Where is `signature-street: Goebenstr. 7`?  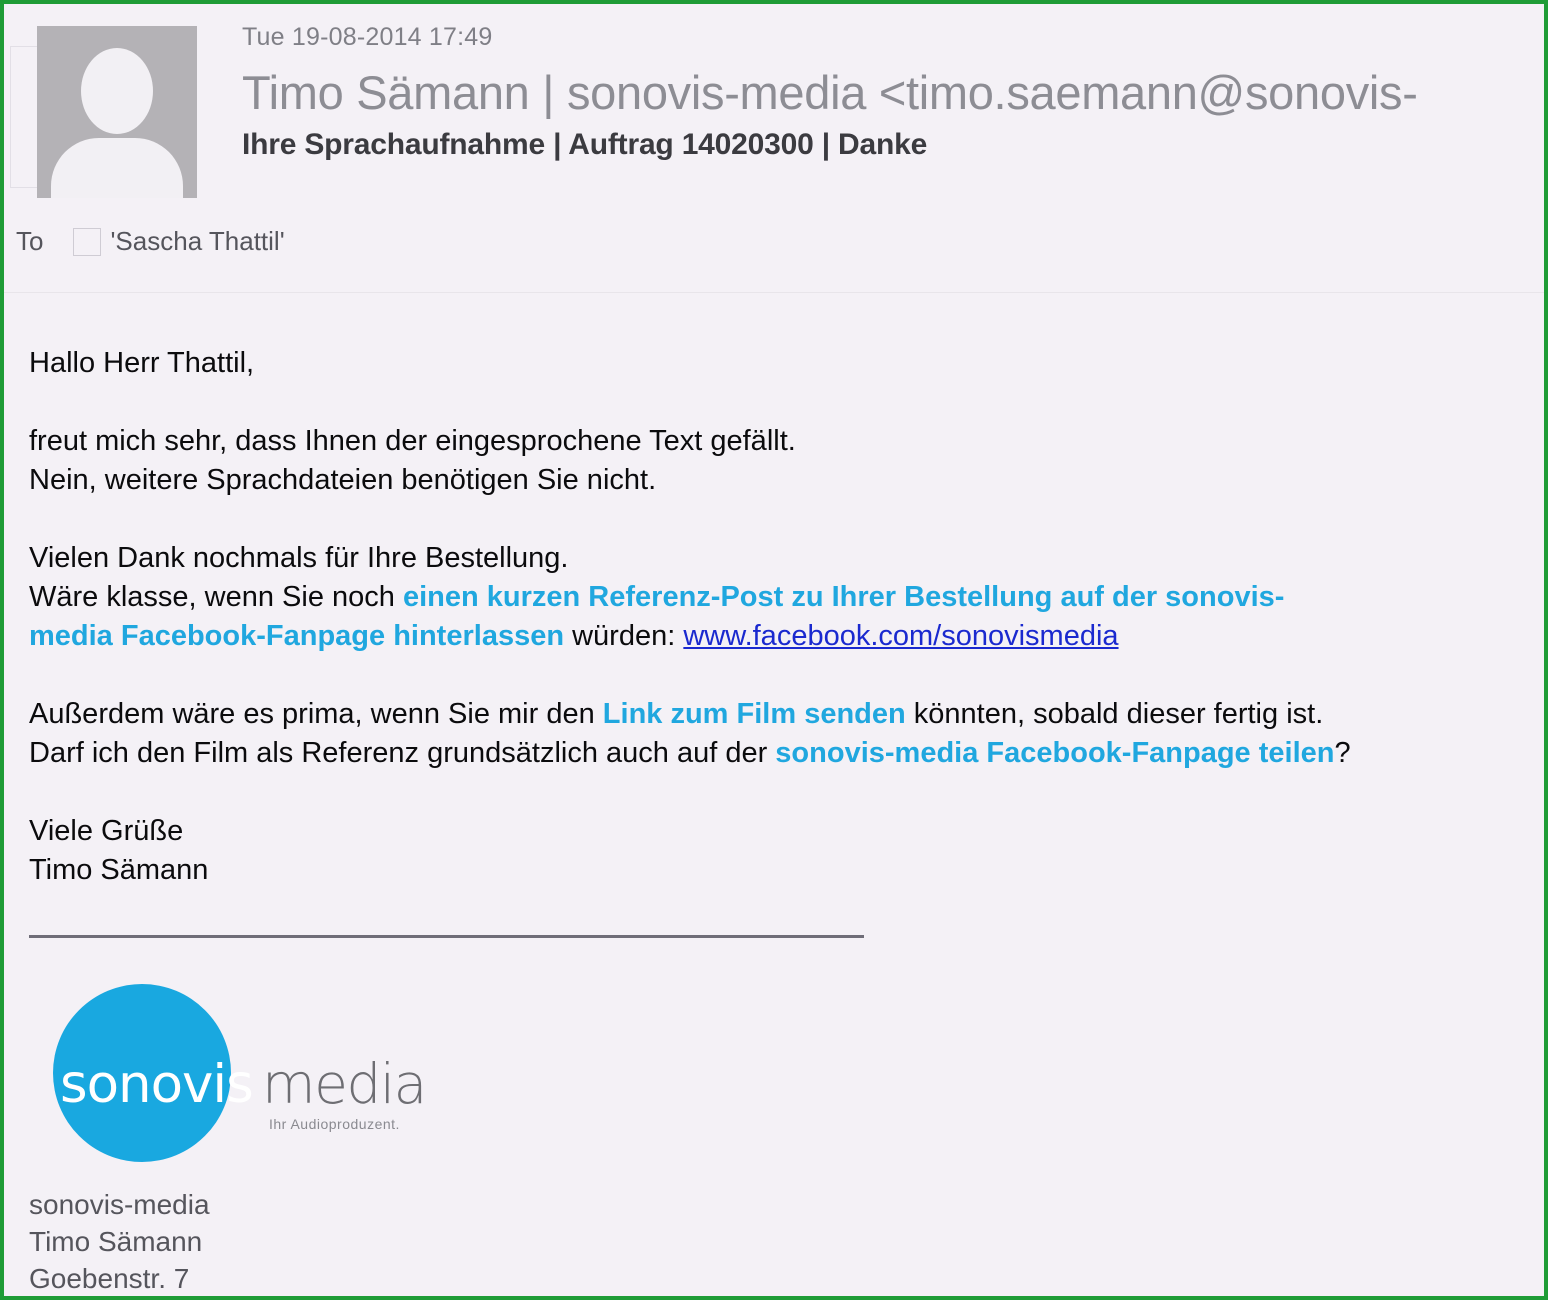
signature-street: Goebenstr. 7 is located at coordinates (109, 1278).